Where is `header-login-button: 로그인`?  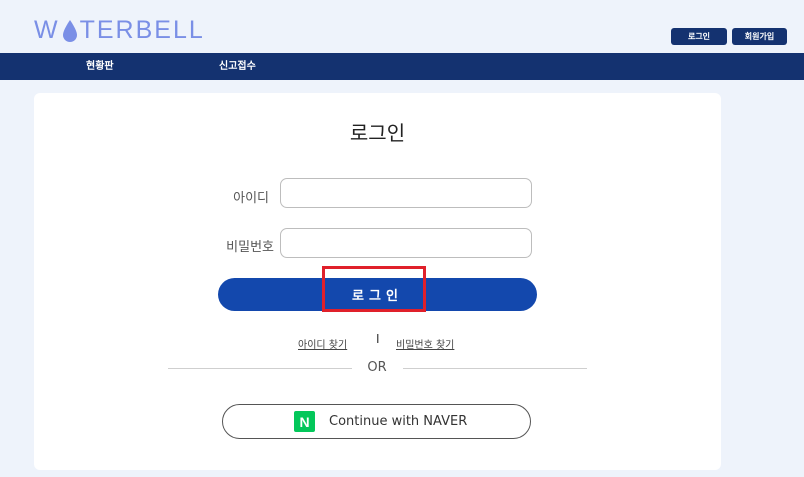 header-login-button: 로그인 is located at coordinates (699, 36).